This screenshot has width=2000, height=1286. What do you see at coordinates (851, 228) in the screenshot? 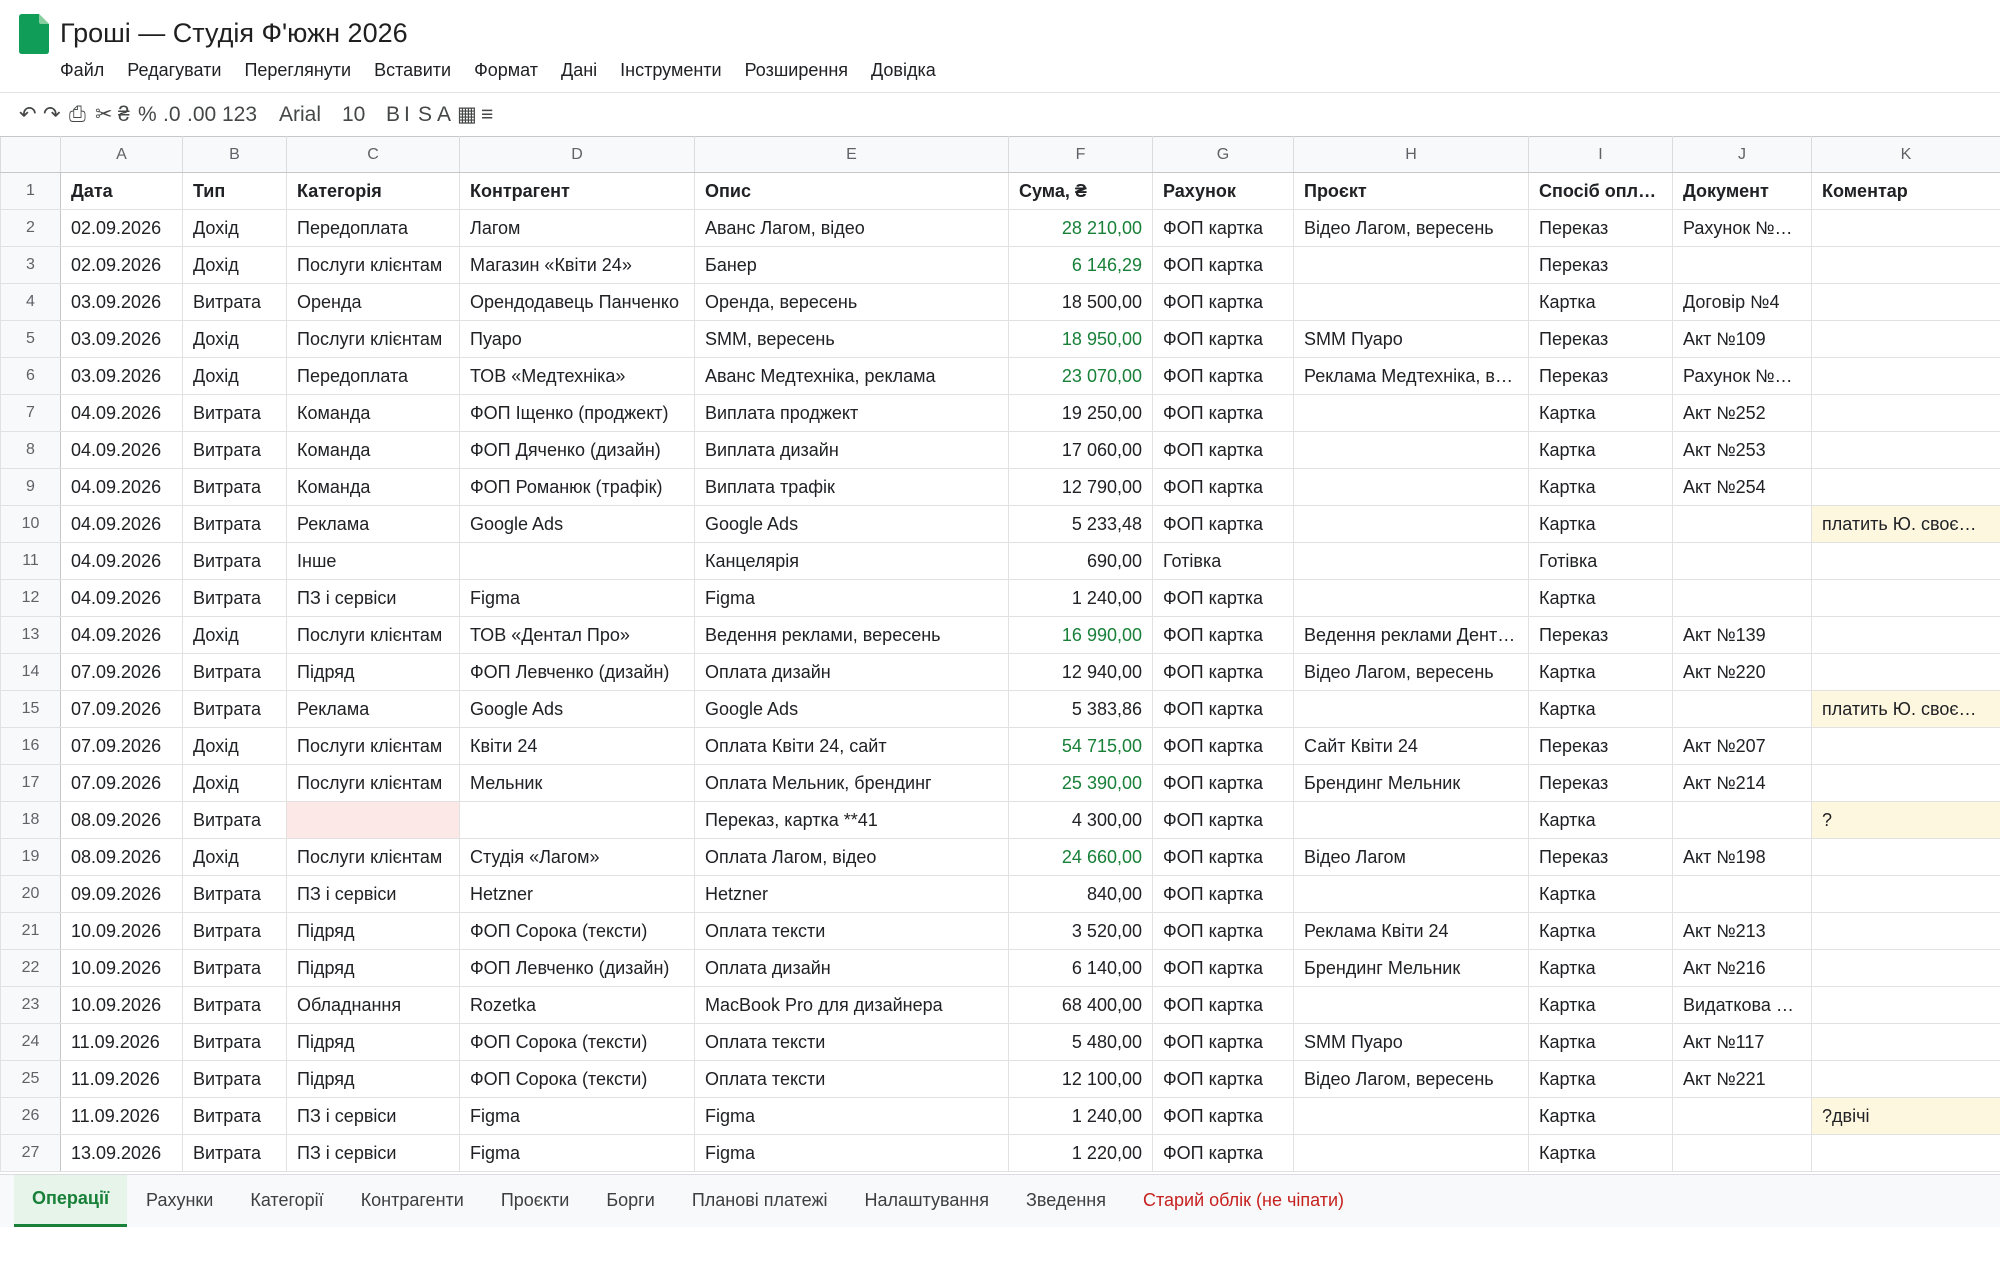
I see `cell-description: Аванс Лагом, відео` at bounding box center [851, 228].